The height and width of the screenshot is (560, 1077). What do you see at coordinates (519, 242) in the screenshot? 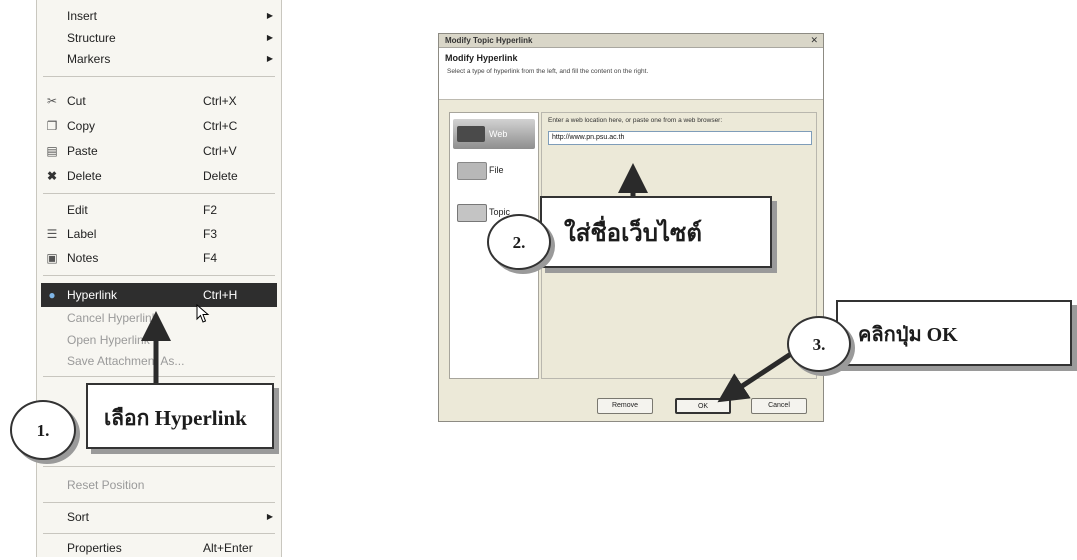
I see `step2-number: 2.` at bounding box center [519, 242].